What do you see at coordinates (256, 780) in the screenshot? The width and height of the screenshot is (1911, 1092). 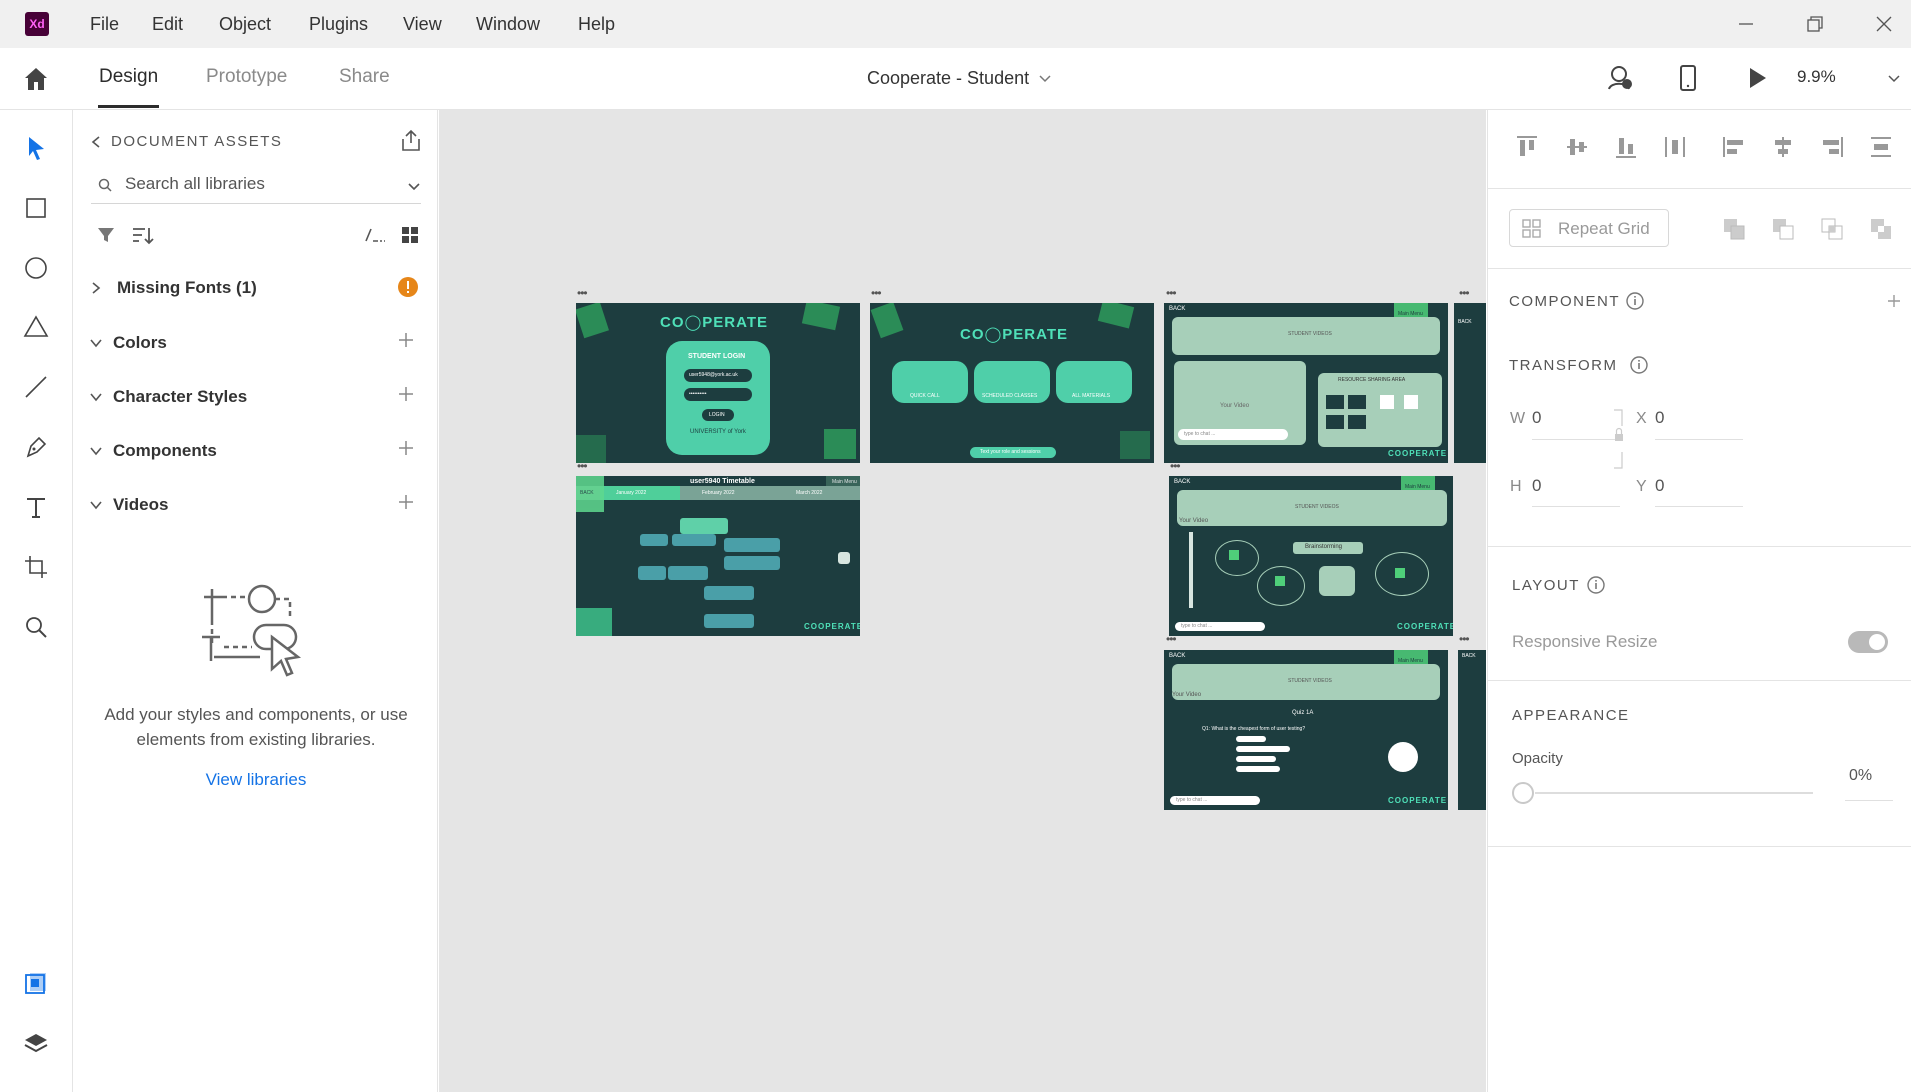 I see `view-libraries-link: View libraries` at bounding box center [256, 780].